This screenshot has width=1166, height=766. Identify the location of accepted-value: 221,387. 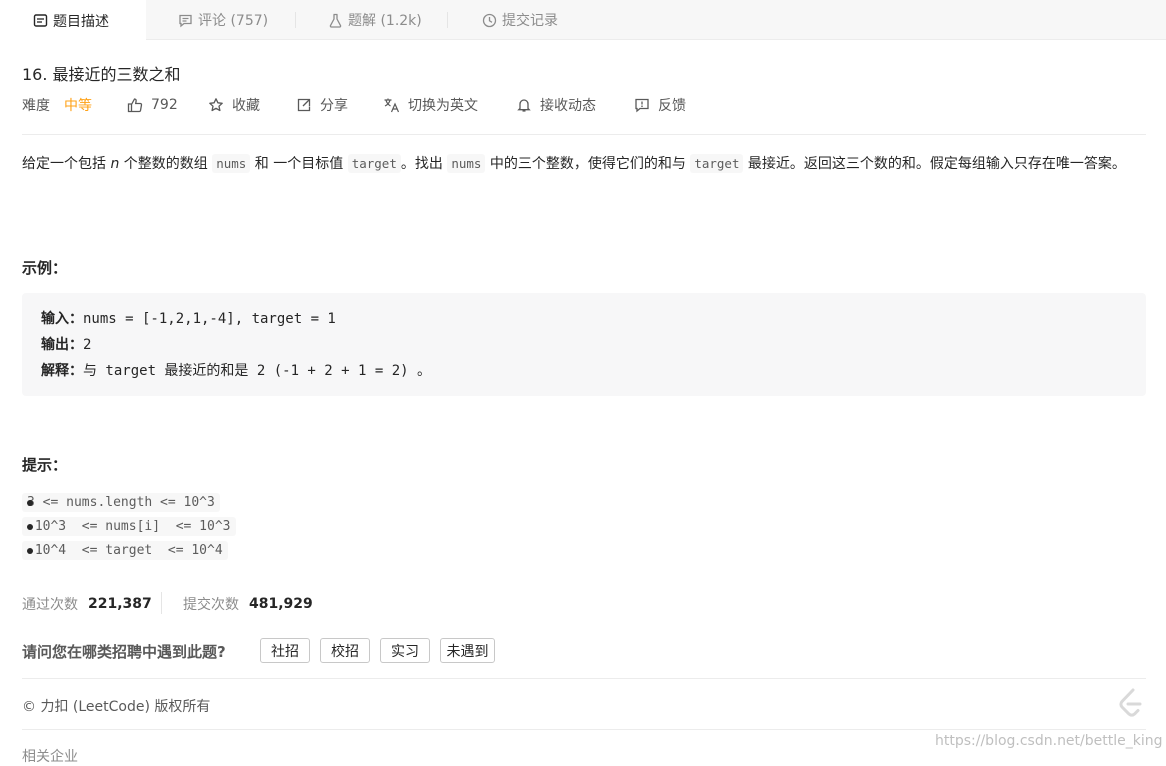
(120, 604).